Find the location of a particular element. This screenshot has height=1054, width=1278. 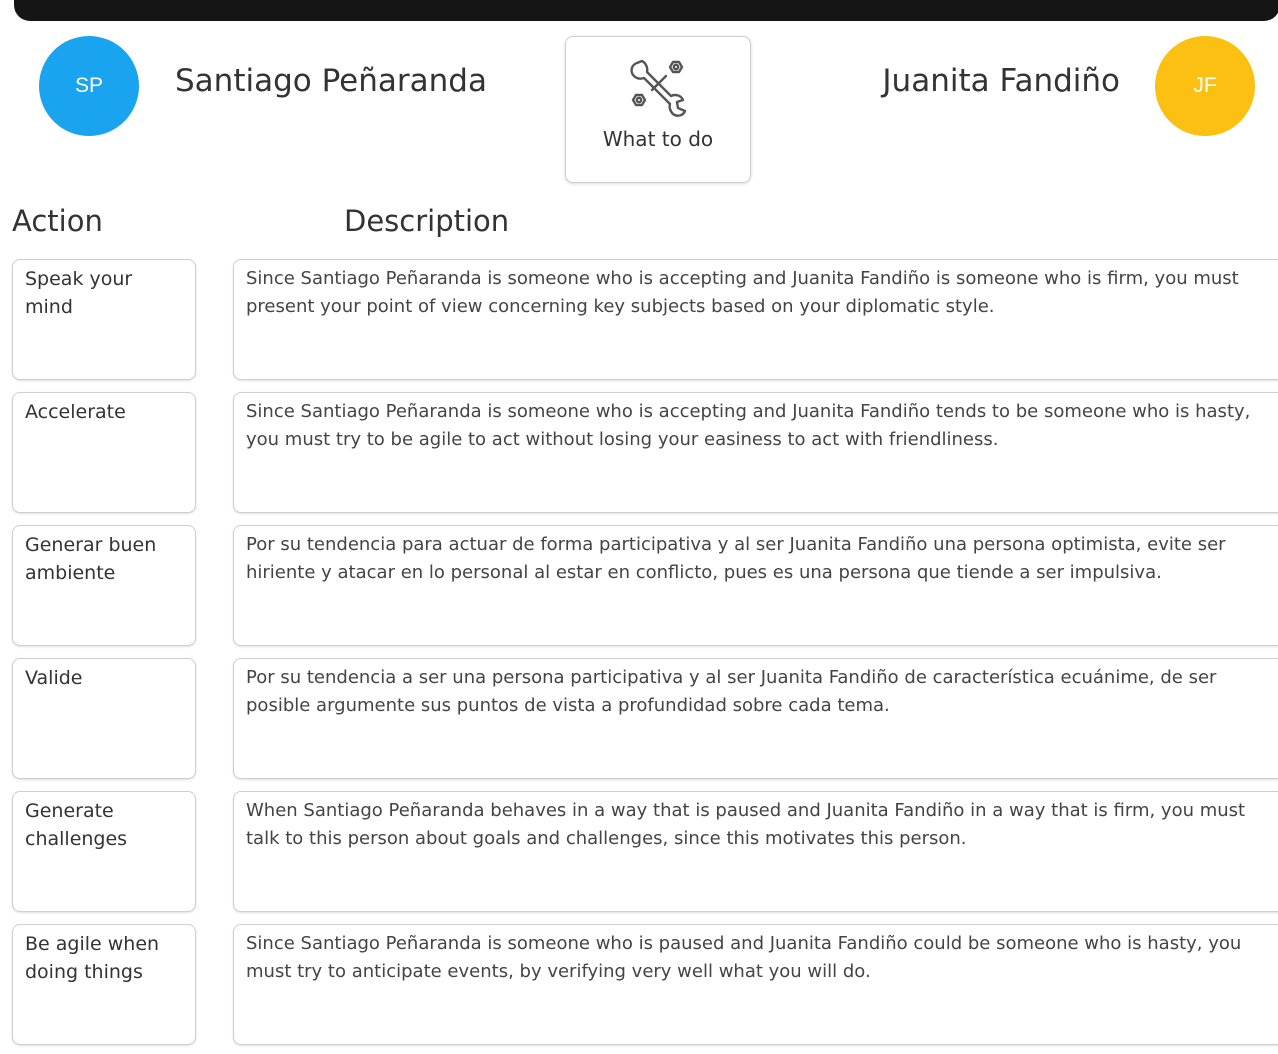

description-heading: Description is located at coordinates (427, 221).